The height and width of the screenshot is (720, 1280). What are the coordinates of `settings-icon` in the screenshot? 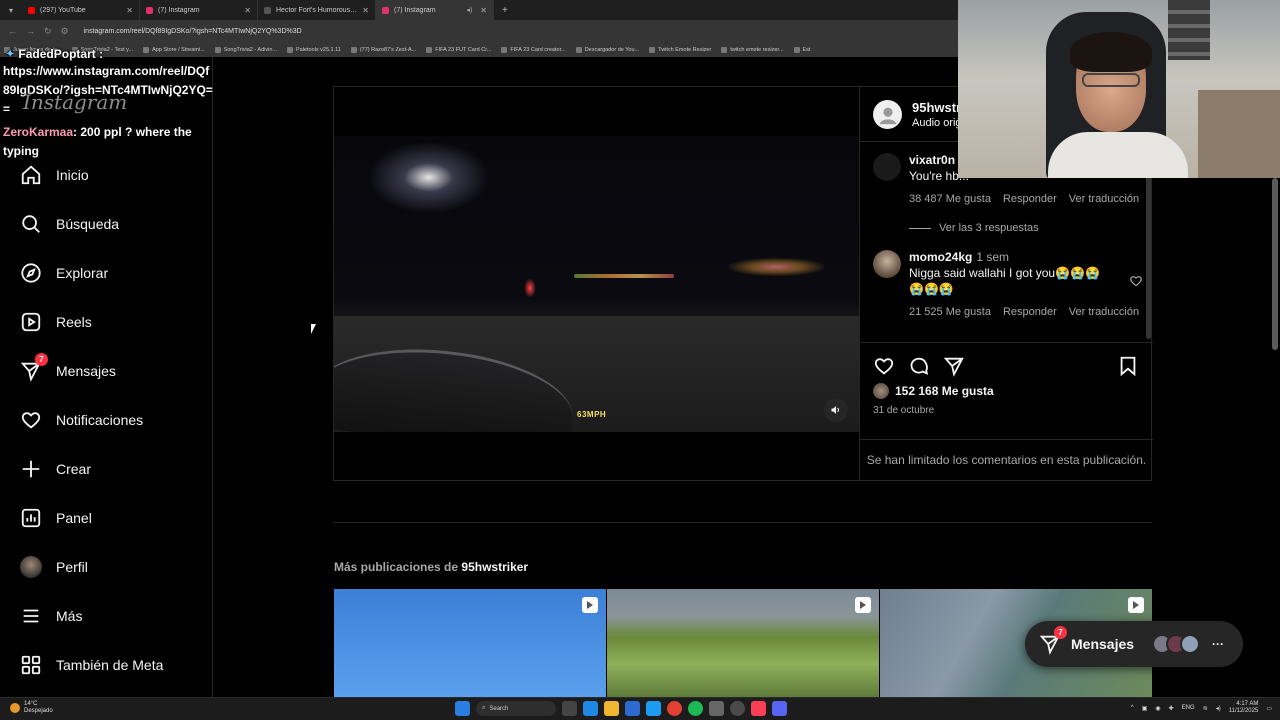 It's located at (716, 708).